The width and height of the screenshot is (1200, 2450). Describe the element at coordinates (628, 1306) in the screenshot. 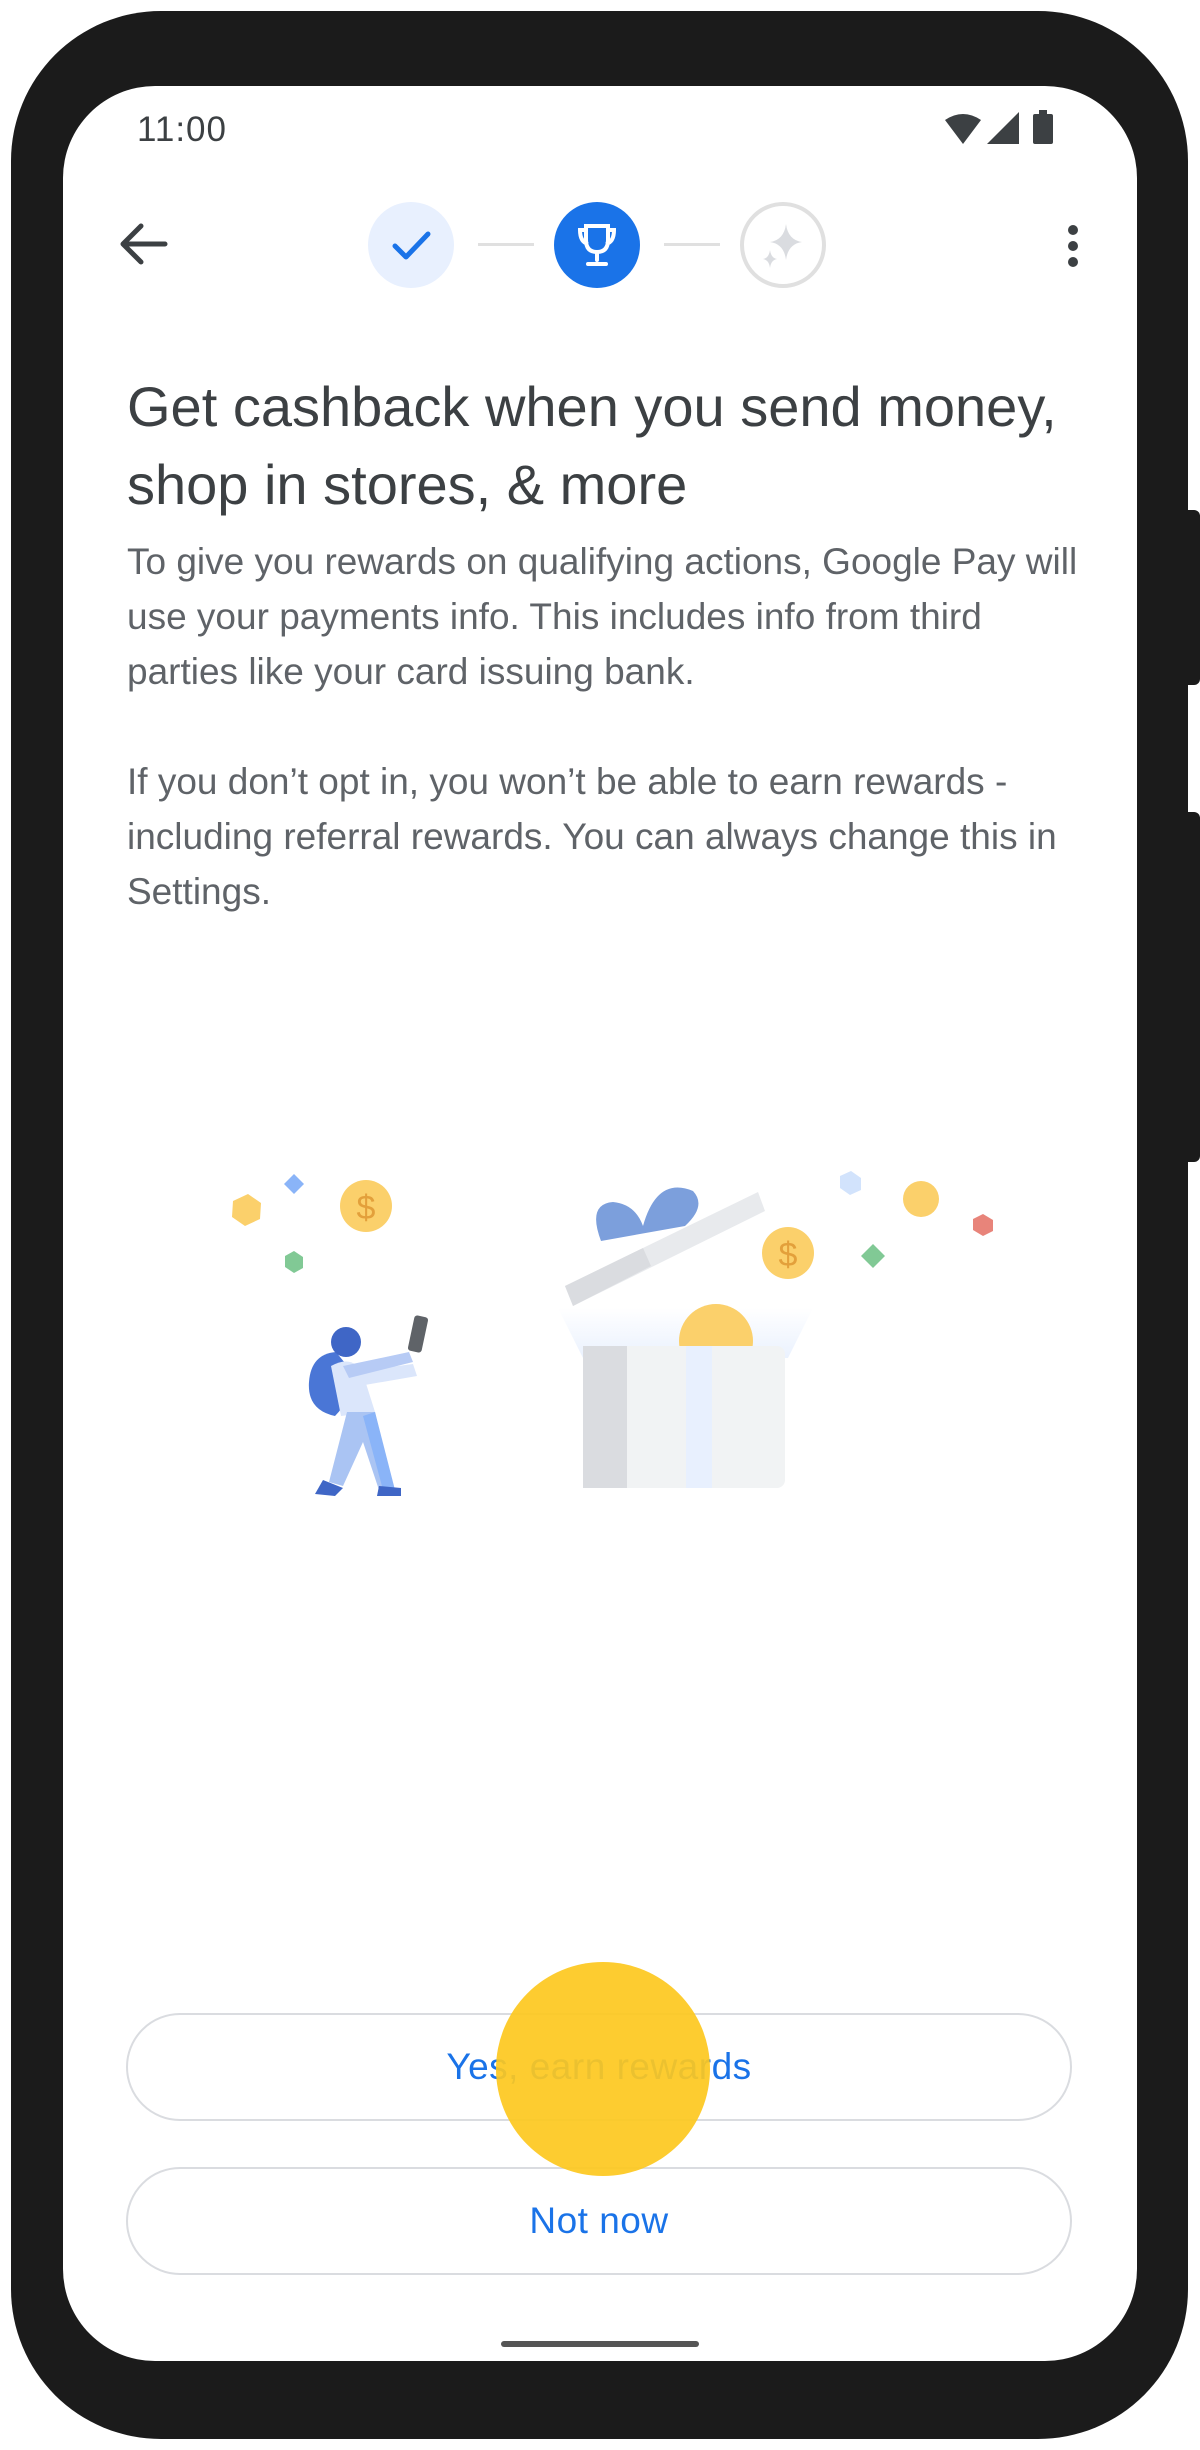

I see `rewards-illustration: $ $` at that location.